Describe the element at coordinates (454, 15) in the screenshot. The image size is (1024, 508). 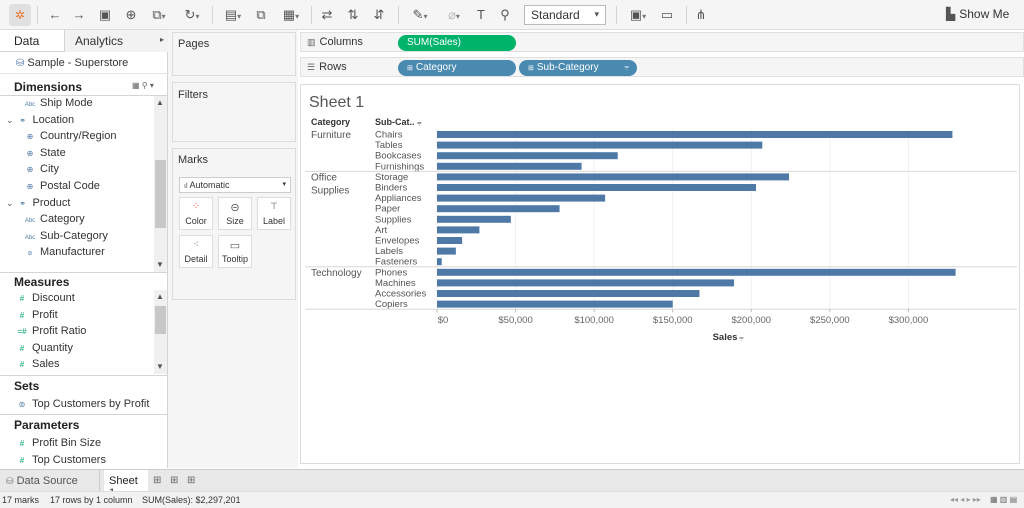
I see `group-icon: ⌀▾` at that location.